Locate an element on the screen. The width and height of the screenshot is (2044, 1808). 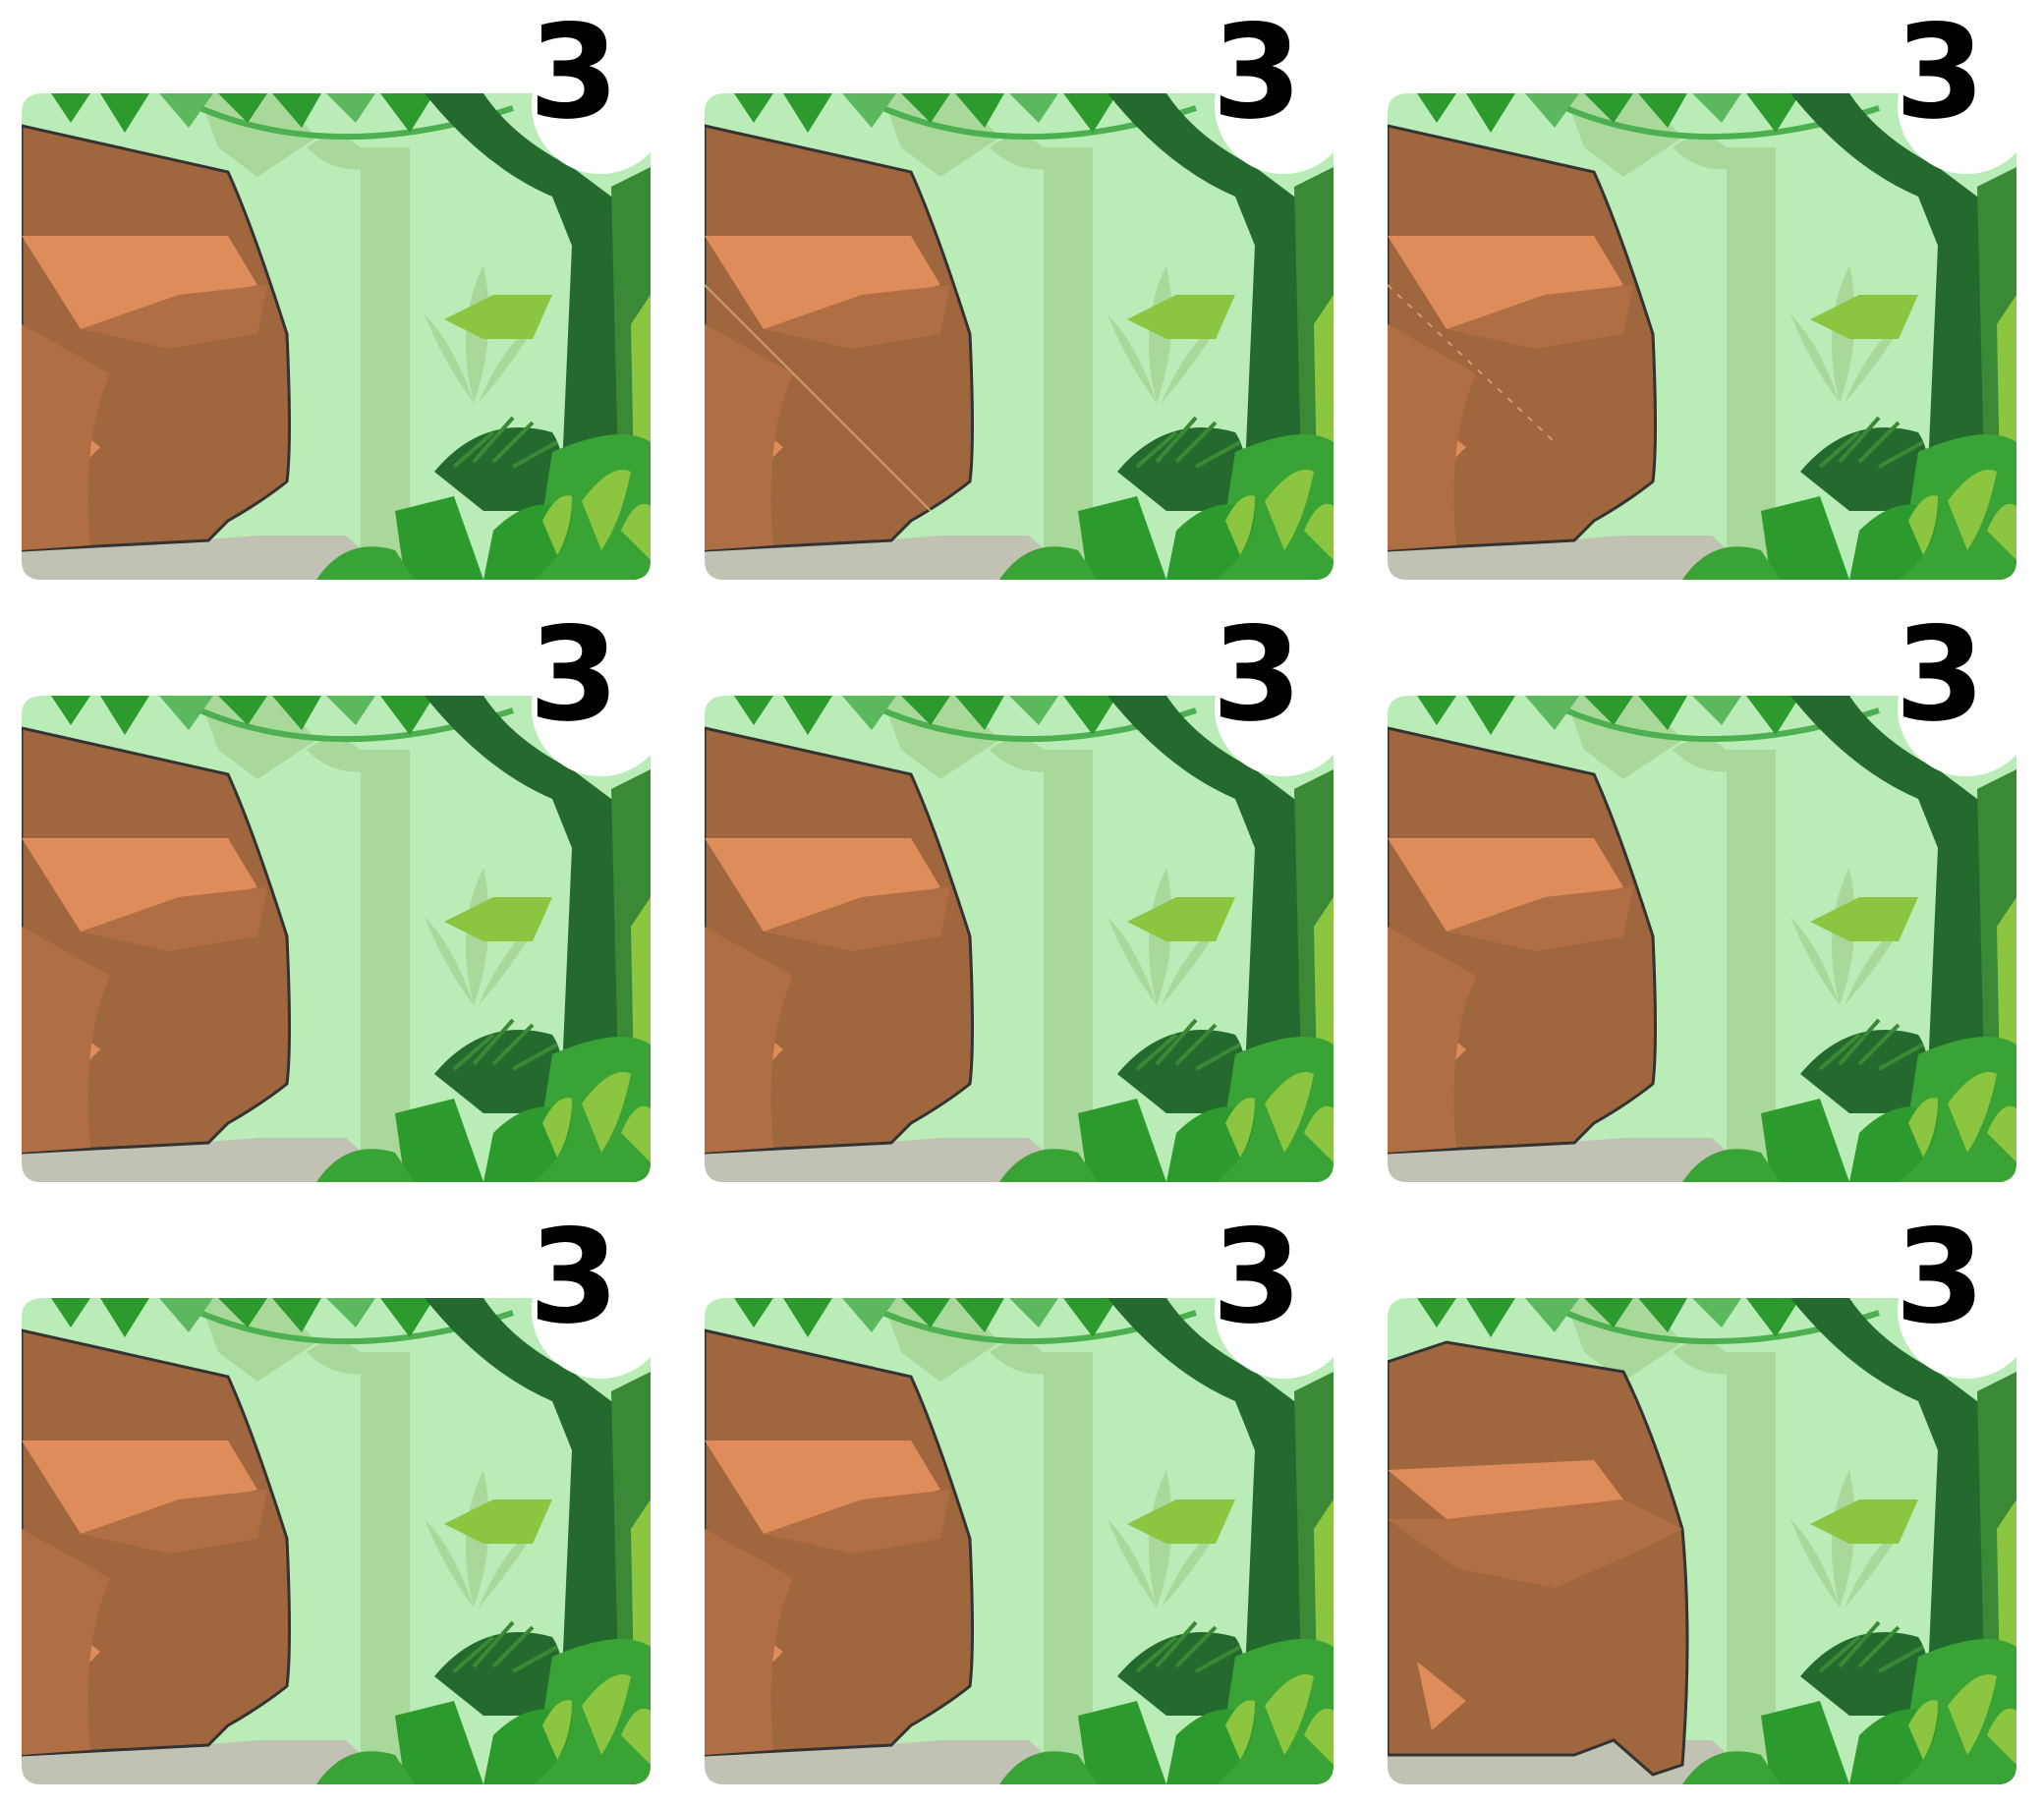
puzzle-card-5: 3 is located at coordinates (1019, 892).